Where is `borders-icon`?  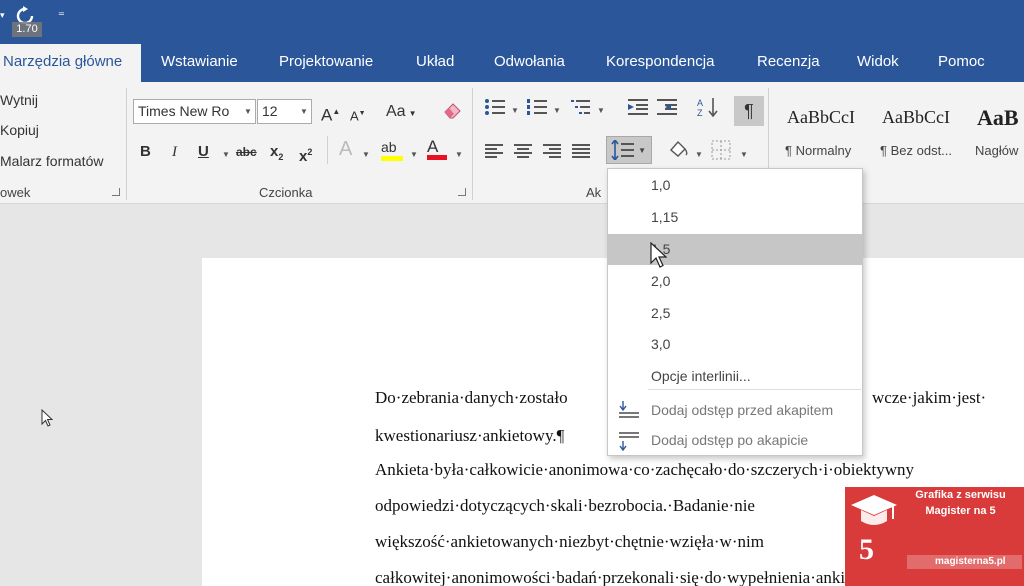 borders-icon is located at coordinates (721, 150).